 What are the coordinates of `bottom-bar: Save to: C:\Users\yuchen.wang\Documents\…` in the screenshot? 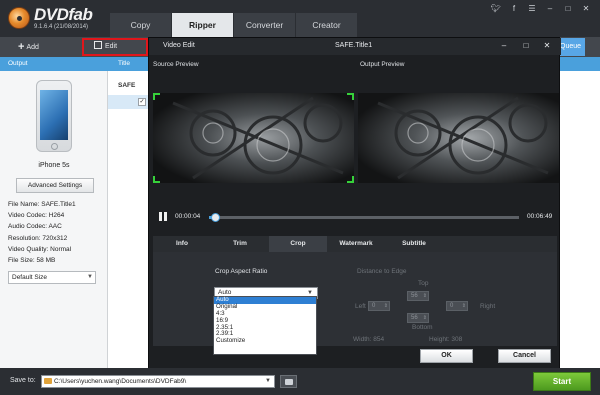 It's located at (300, 381).